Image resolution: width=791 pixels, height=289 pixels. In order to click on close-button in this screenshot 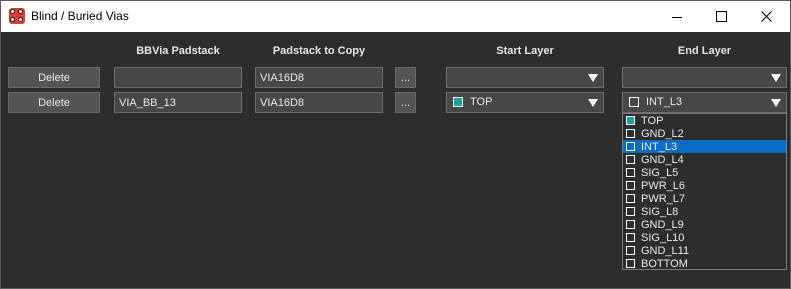, I will do `click(766, 16)`.